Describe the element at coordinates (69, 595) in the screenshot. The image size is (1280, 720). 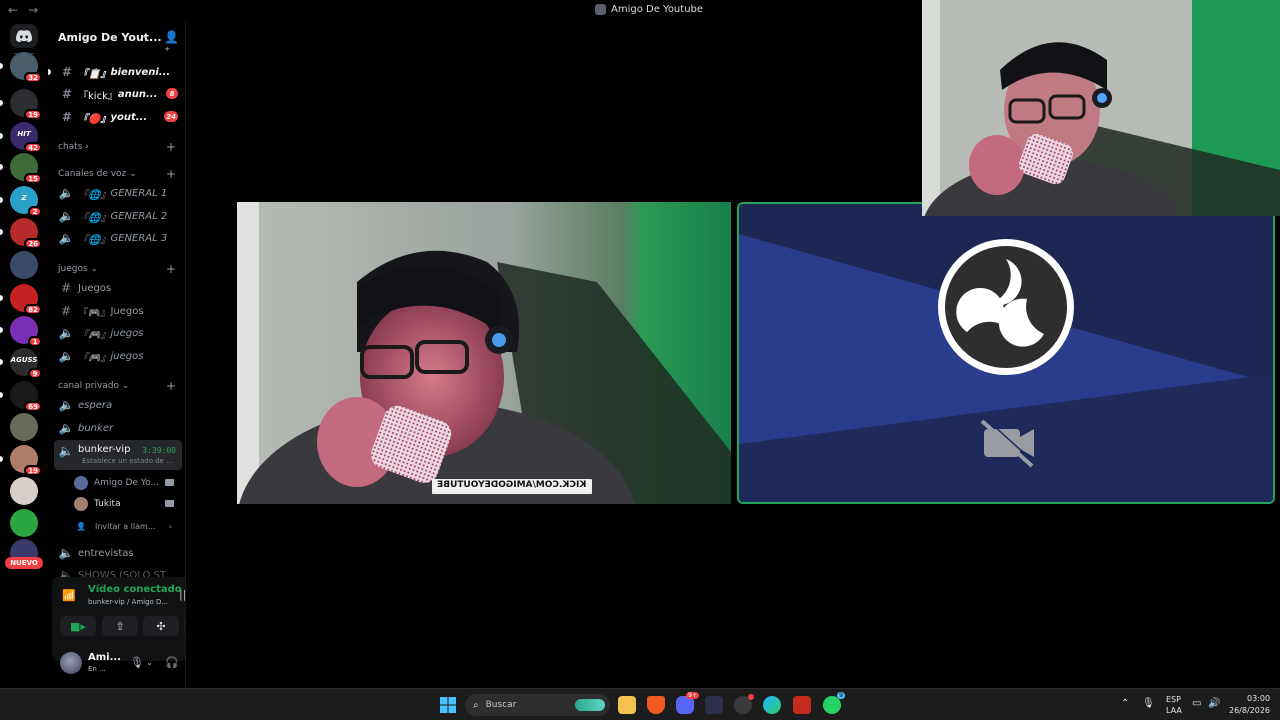
I see `signal-icon: 📶` at that location.